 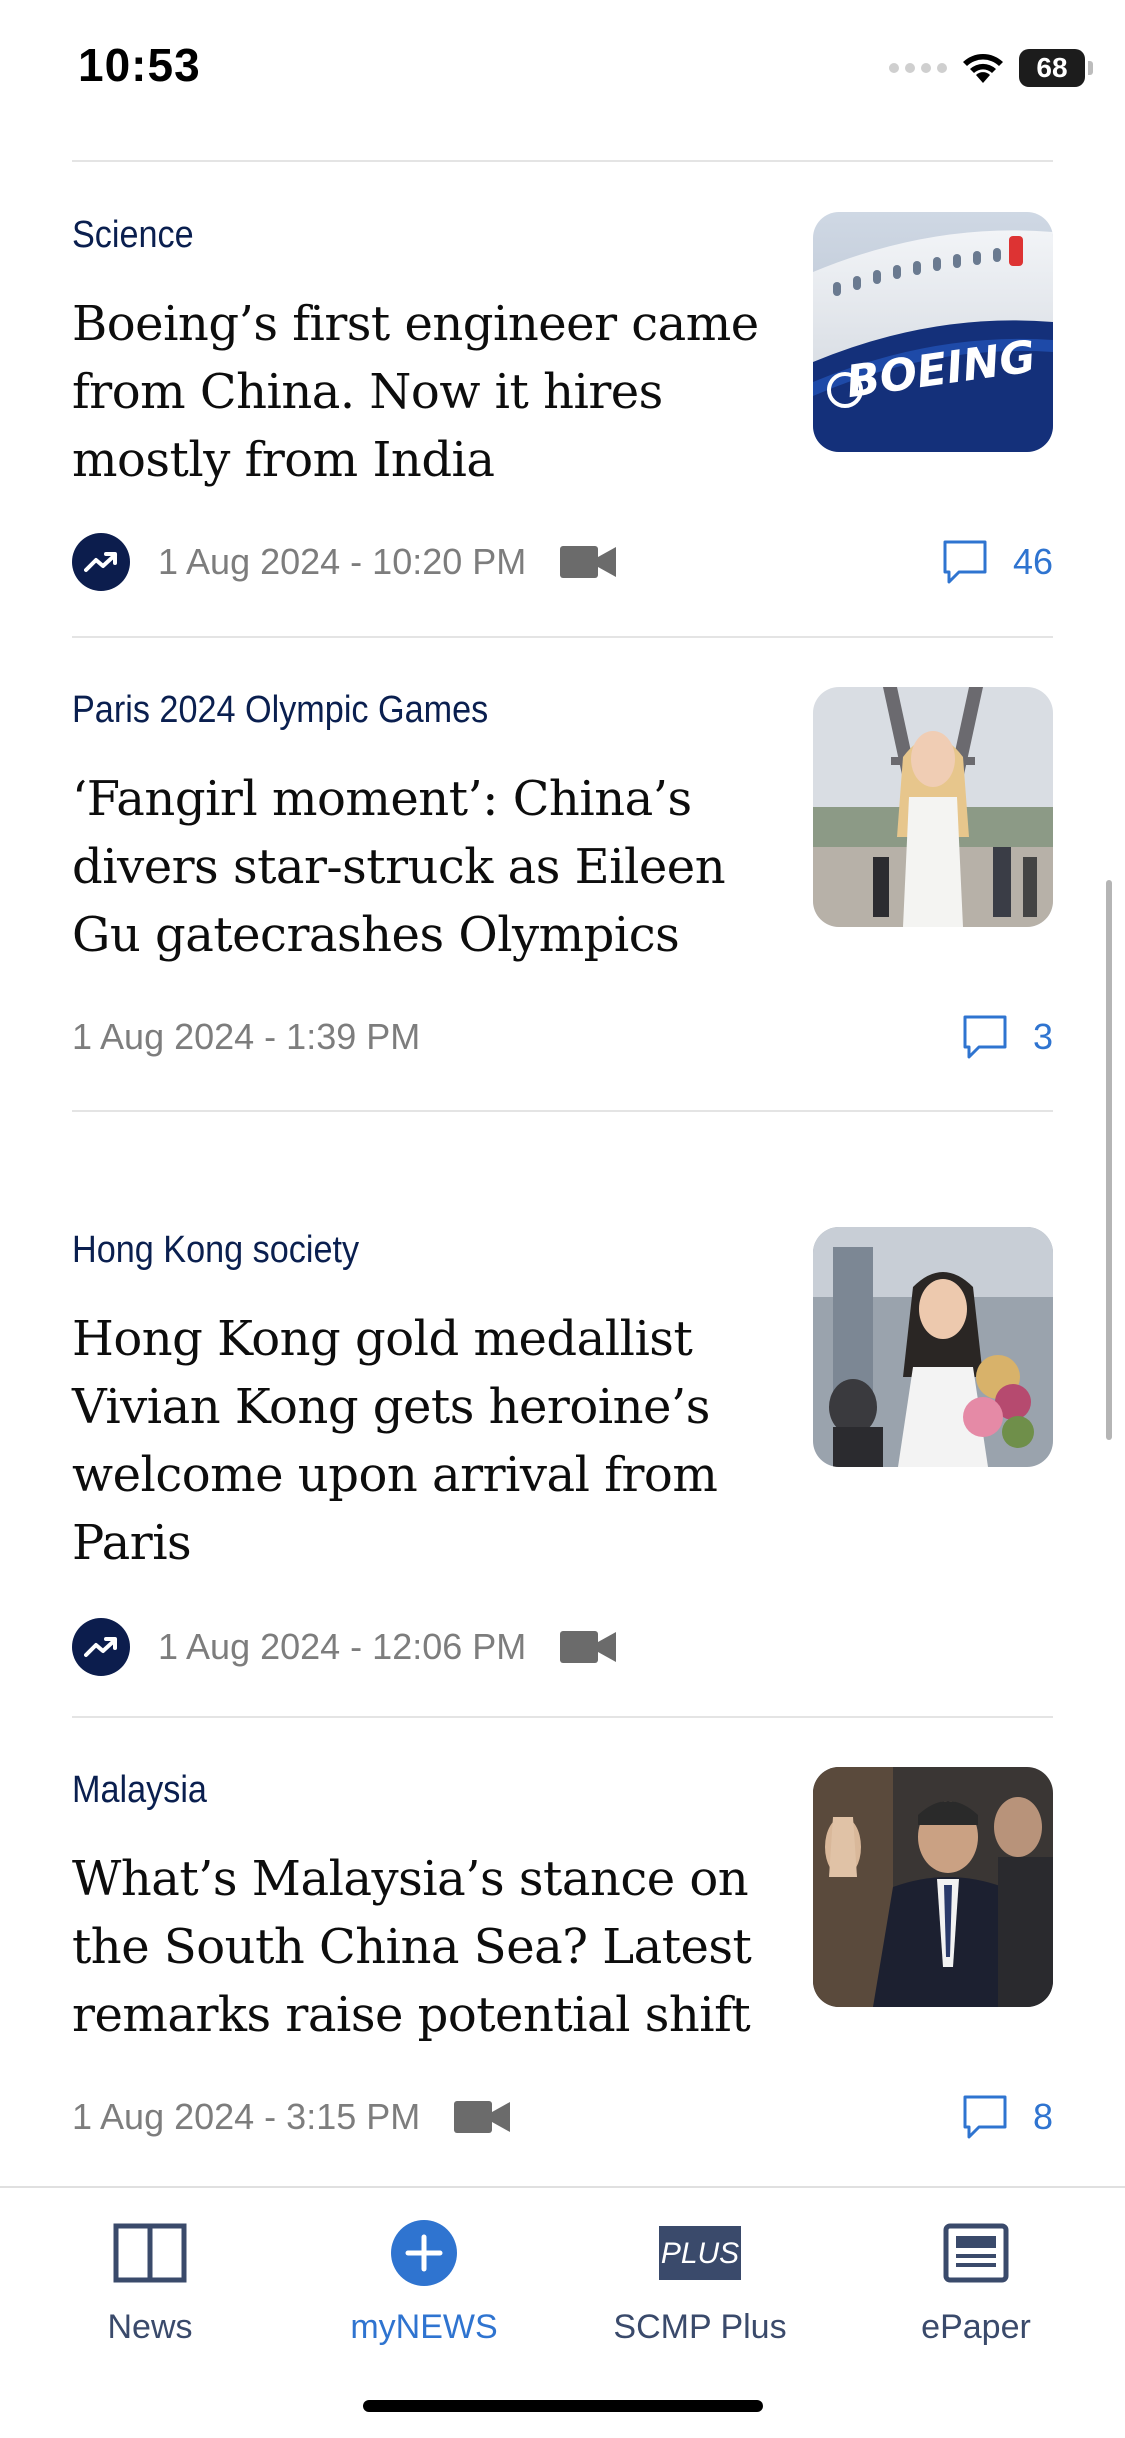 I want to click on headline-line: remarks raise potential shift, so click(x=411, y=2015).